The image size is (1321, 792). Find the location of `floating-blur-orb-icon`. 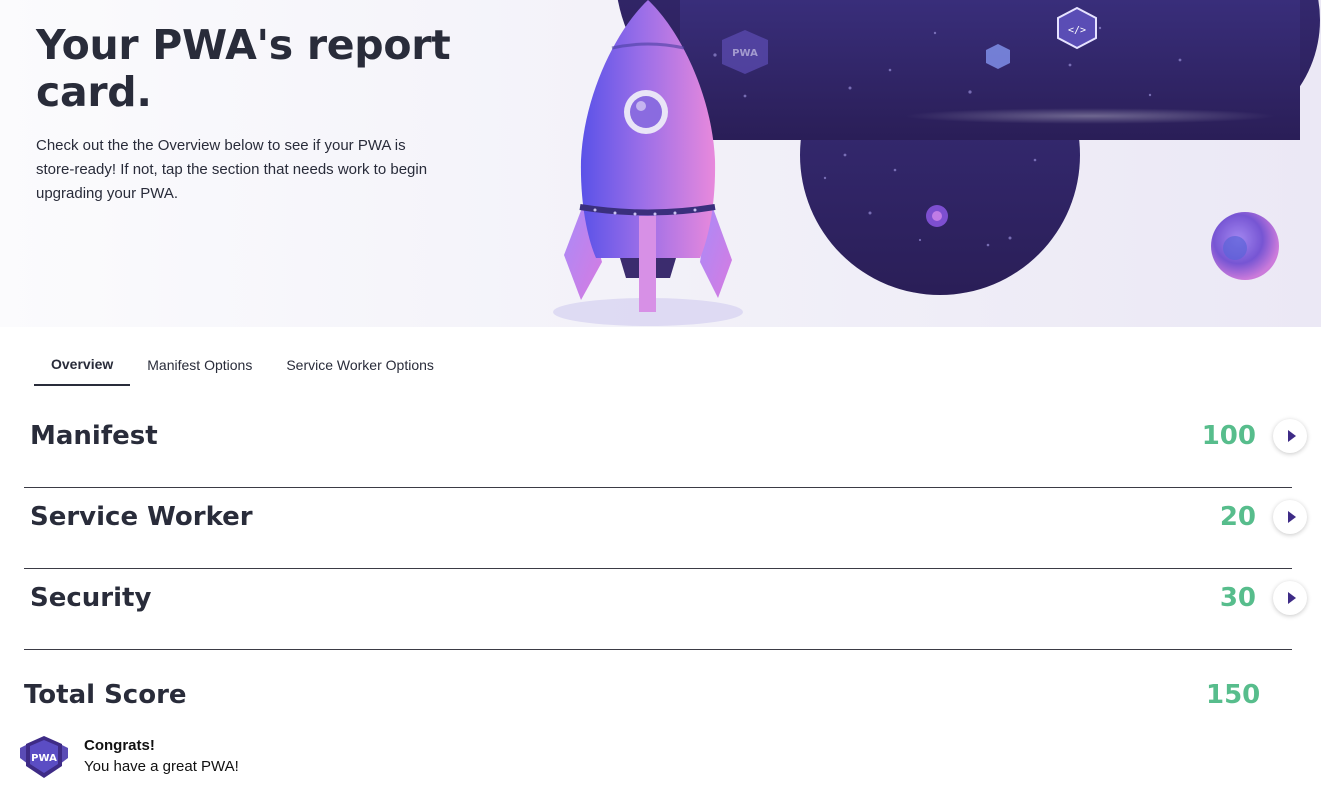

floating-blur-orb-icon is located at coordinates (1245, 246).